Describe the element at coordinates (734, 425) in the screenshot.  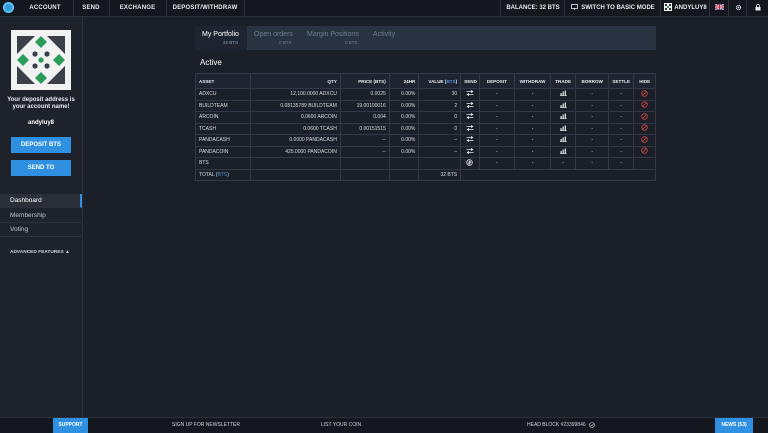
I see `news-button: NEWS (53)` at that location.